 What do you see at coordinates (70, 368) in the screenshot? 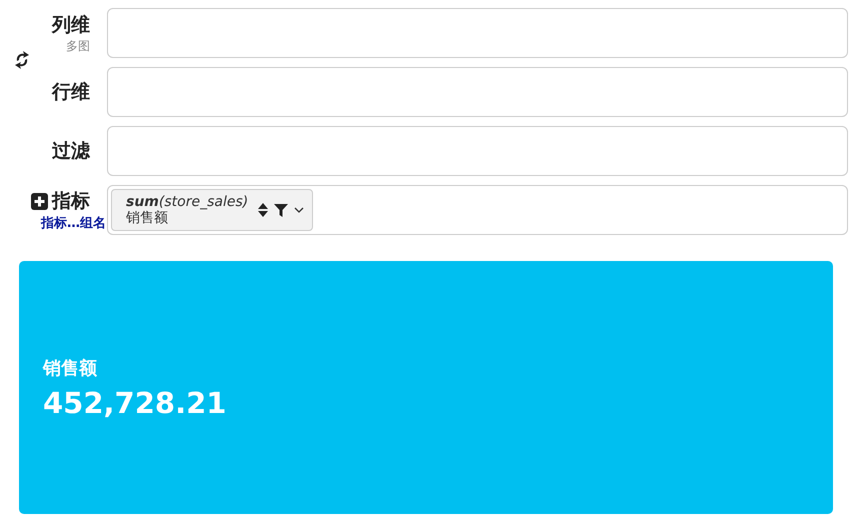
I see `kpi-label: 销售额` at bounding box center [70, 368].